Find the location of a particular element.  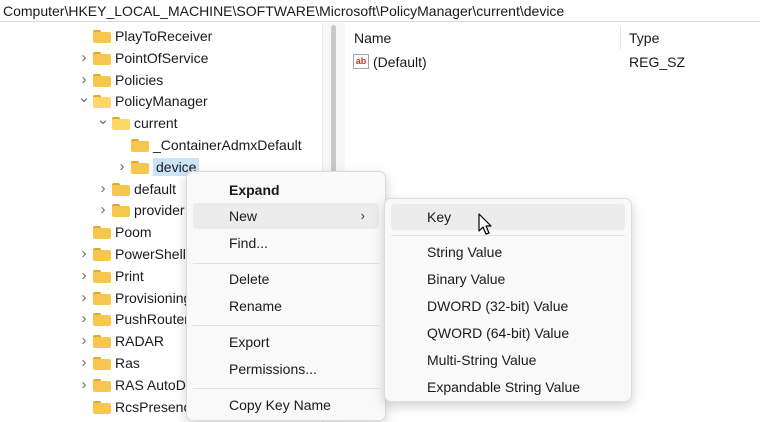

list-header: Name Type is located at coordinates (552, 38).